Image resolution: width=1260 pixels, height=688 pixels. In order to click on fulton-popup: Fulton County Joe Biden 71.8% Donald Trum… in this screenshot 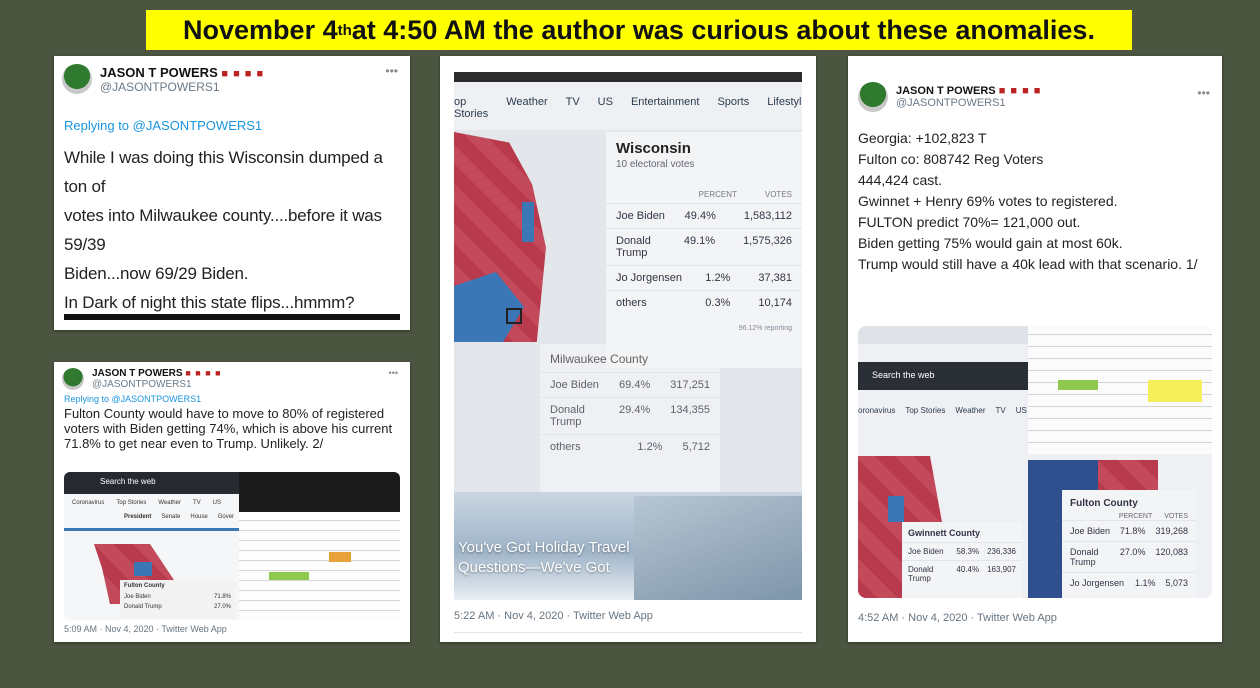, I will do `click(177, 599)`.